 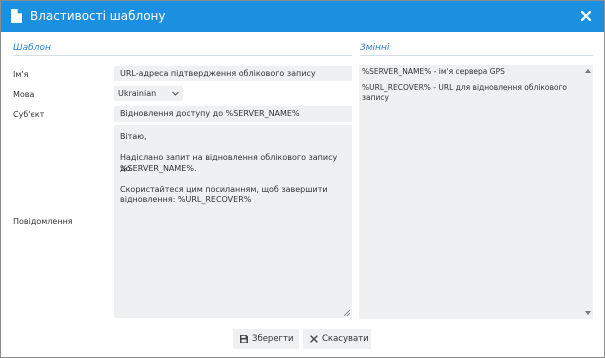 What do you see at coordinates (347, 313) in the screenshot?
I see `resize-grip-icon` at bounding box center [347, 313].